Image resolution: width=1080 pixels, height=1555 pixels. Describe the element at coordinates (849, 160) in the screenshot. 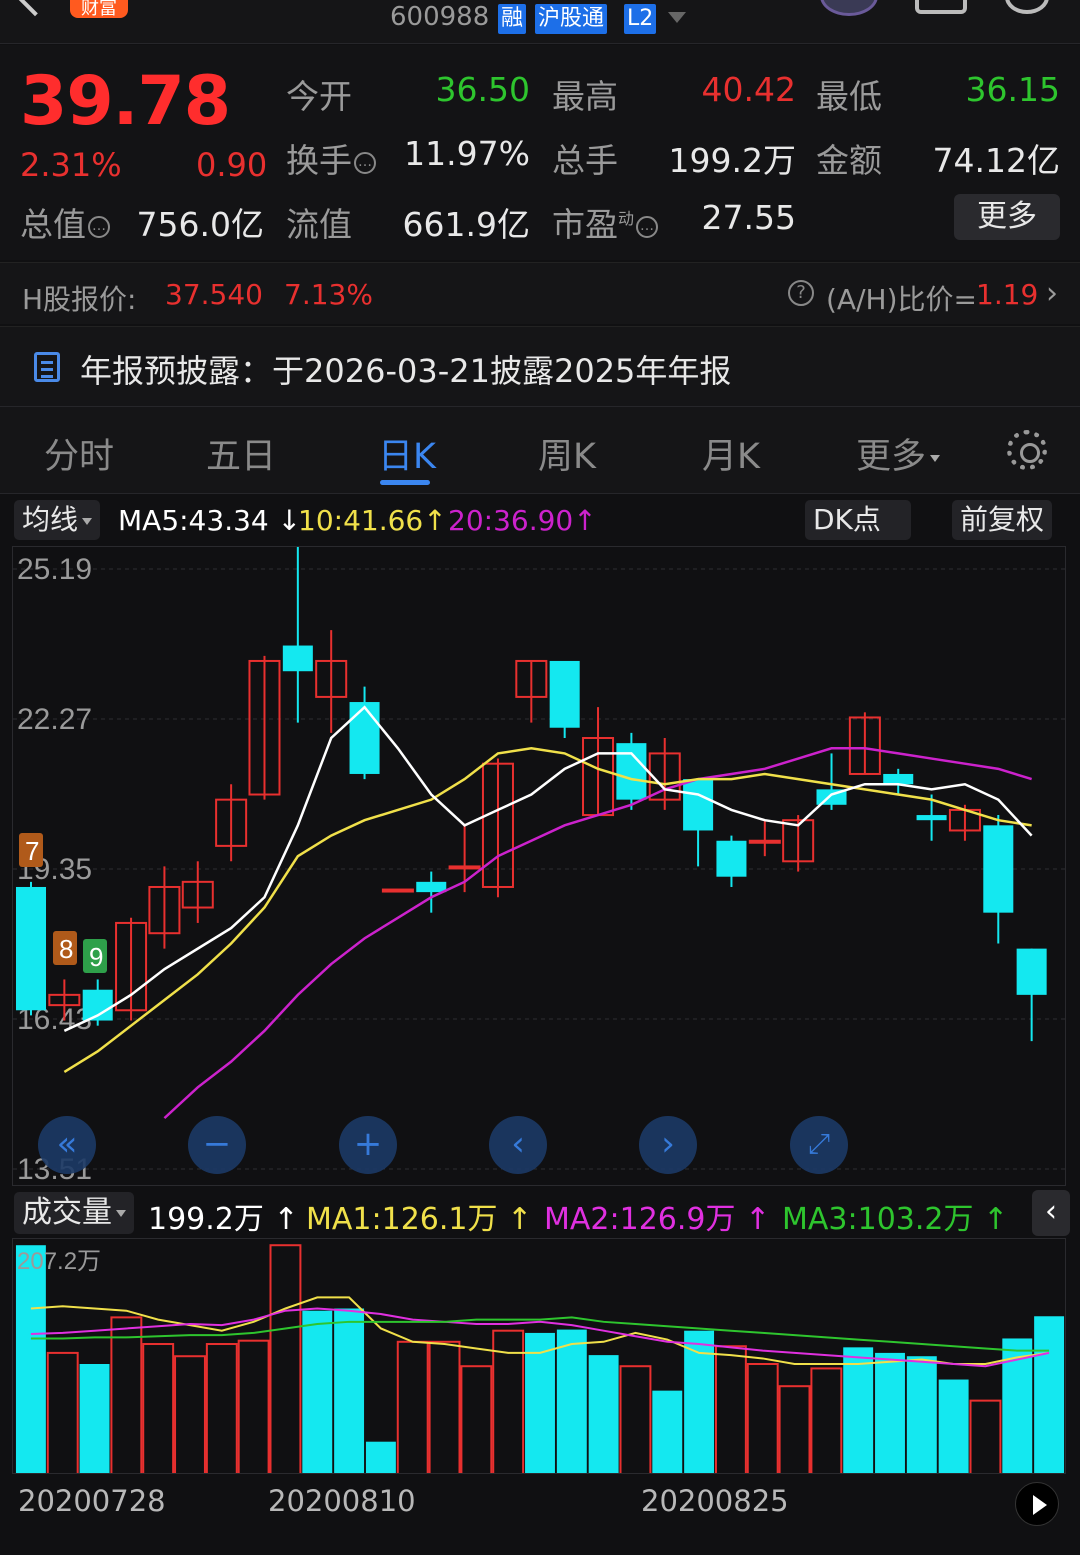

I see `amount-label: 金额` at that location.